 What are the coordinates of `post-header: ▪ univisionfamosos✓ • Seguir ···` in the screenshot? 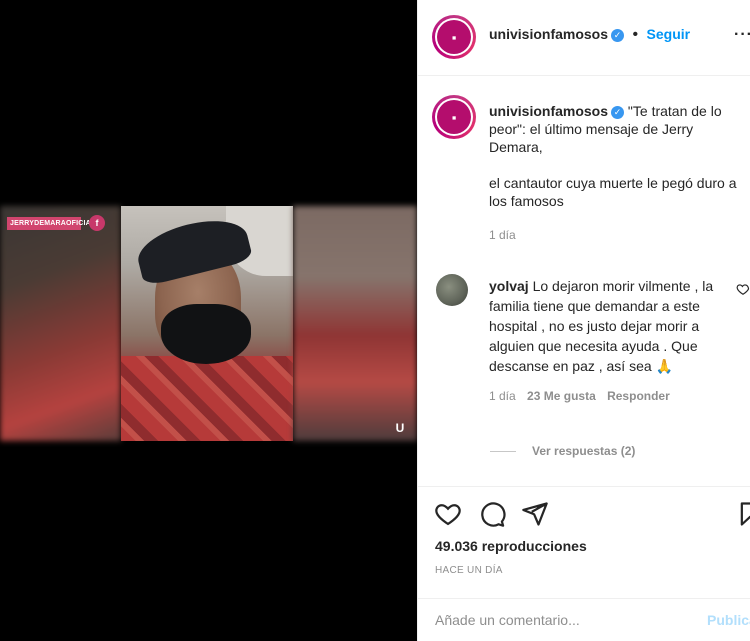 It's located at (584, 38).